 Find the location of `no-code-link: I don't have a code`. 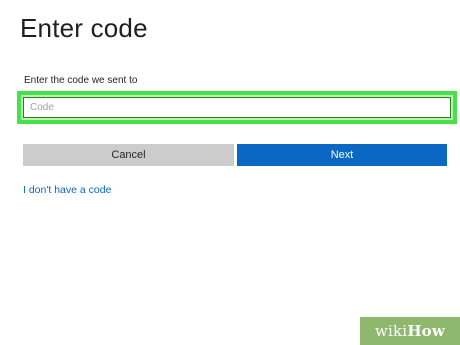

no-code-link: I don't have a code is located at coordinates (67, 190).